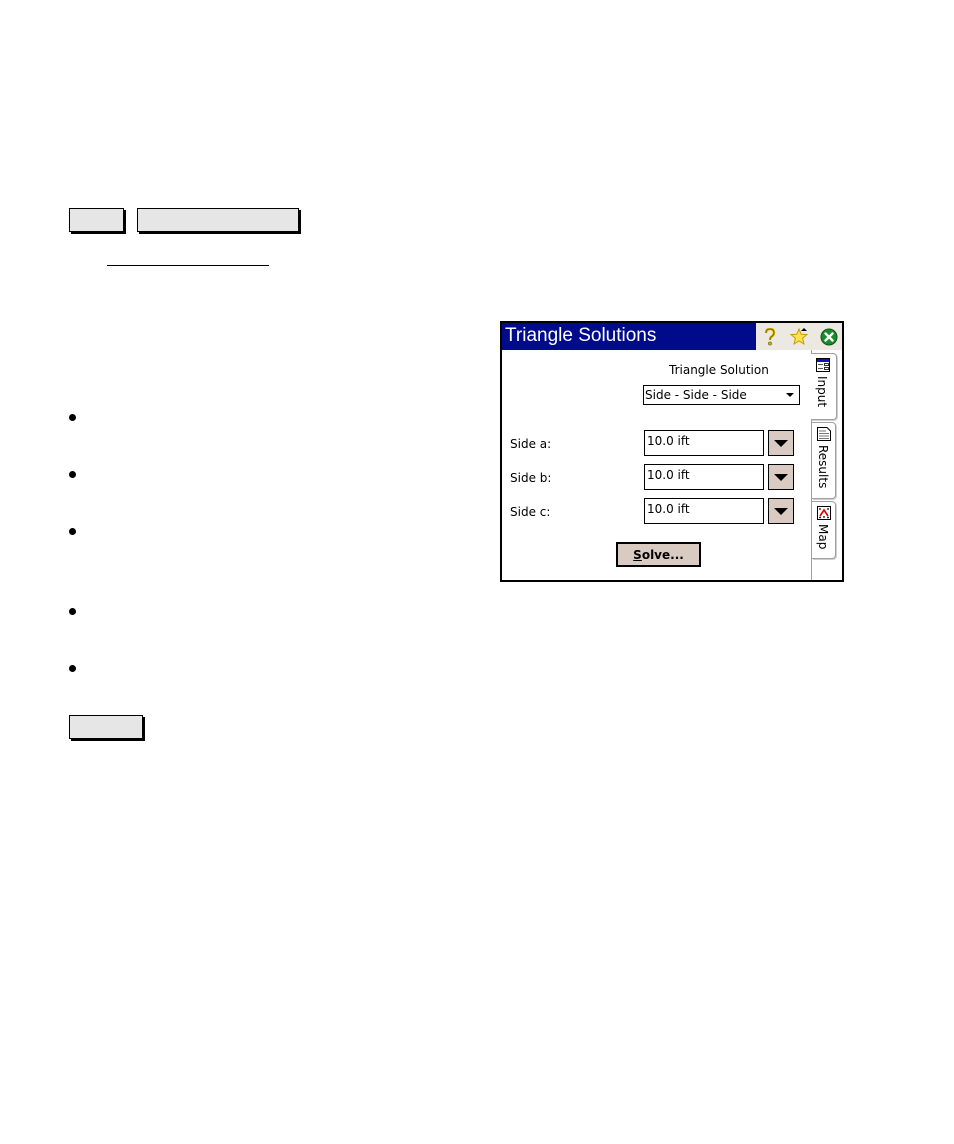  I want to click on help-icon, so click(770, 337).